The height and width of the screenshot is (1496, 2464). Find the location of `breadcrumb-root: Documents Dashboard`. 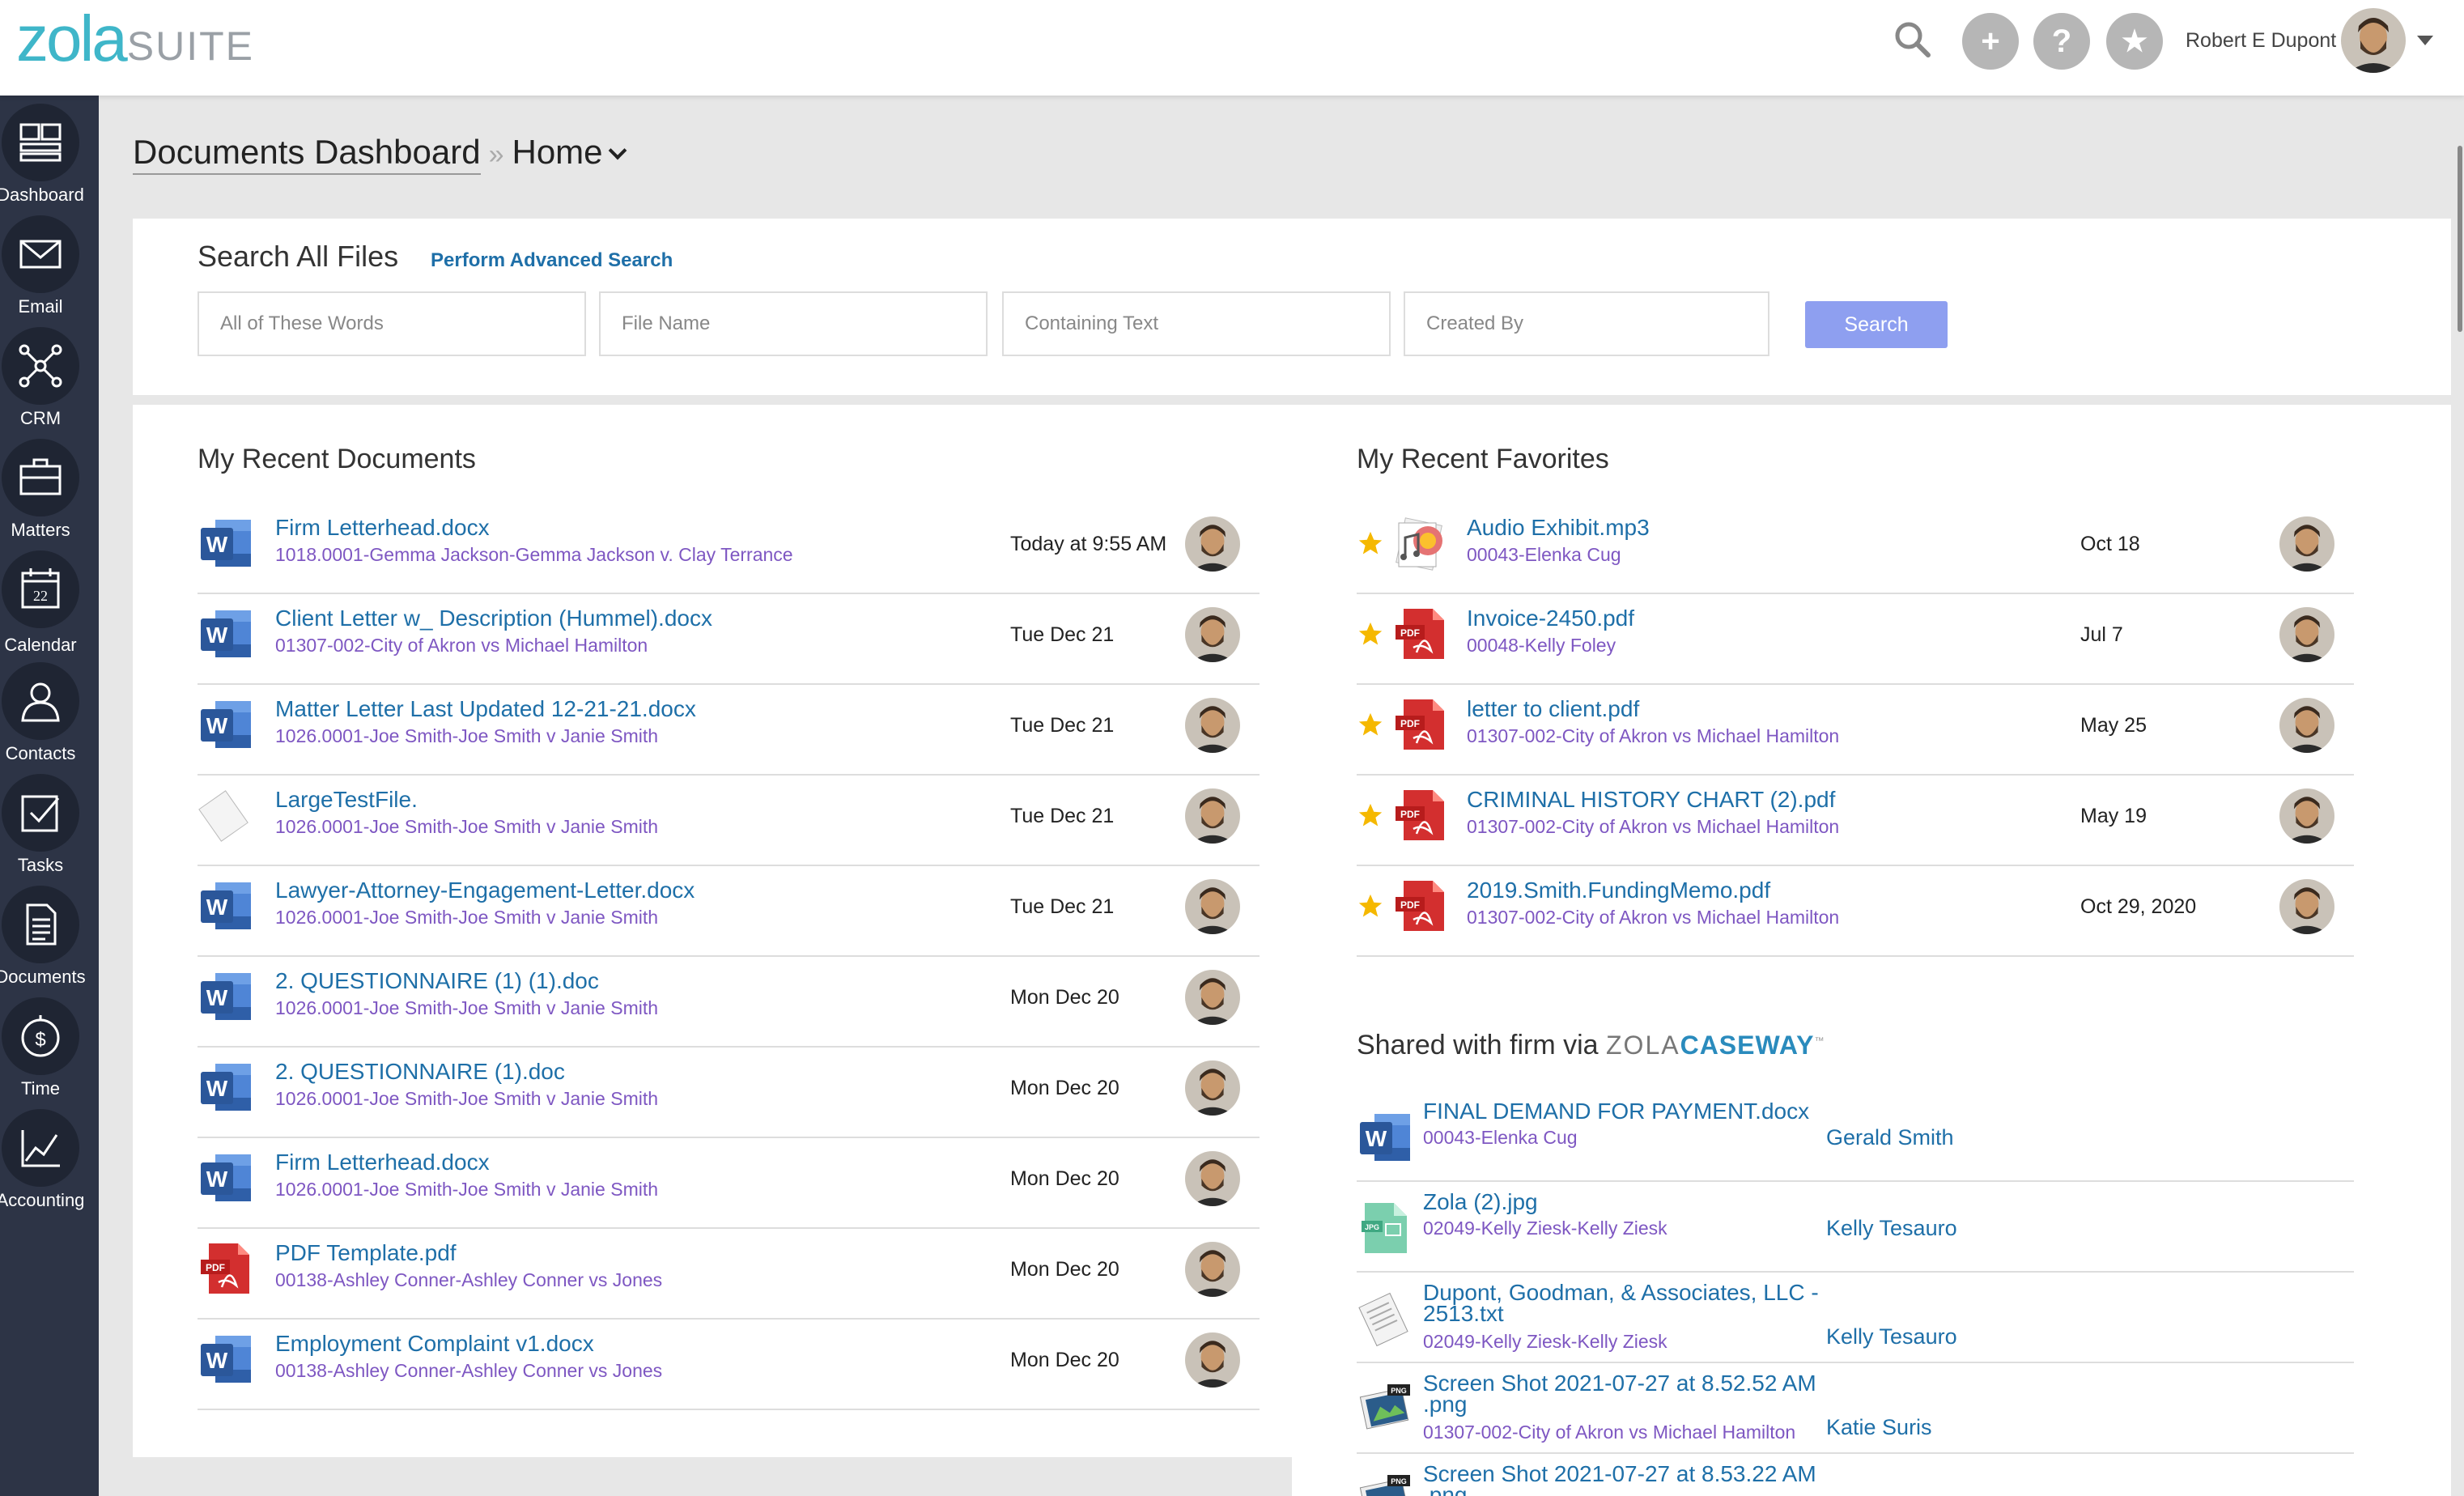

breadcrumb-root: Documents Dashboard is located at coordinates (307, 154).